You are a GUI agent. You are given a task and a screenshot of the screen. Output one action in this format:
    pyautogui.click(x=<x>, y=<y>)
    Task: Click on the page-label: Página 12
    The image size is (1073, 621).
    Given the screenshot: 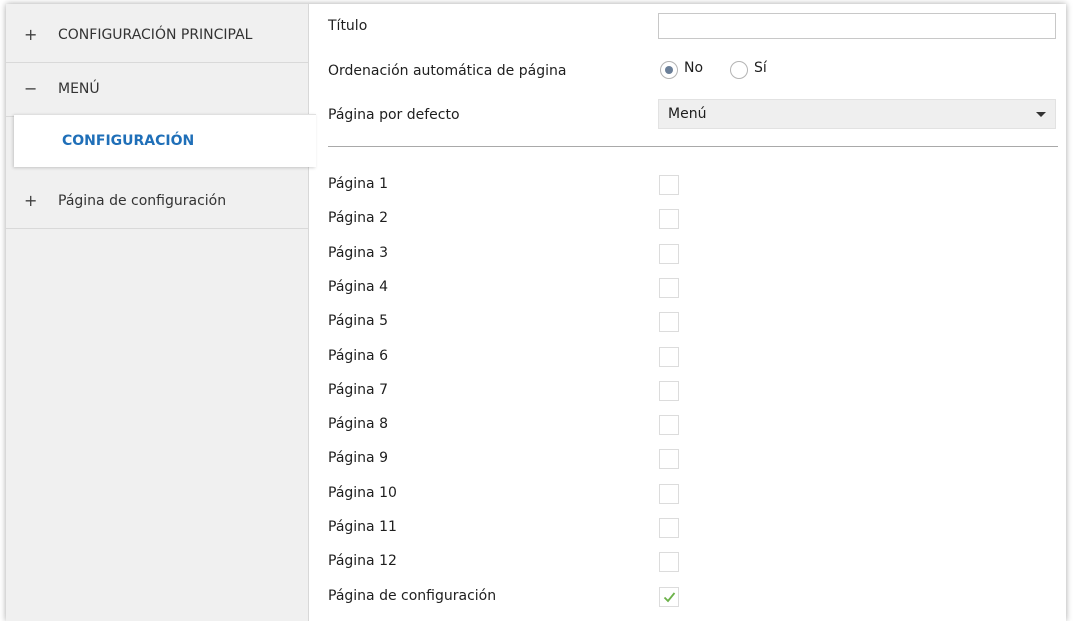 What is the action you would take?
    pyautogui.click(x=362, y=561)
    